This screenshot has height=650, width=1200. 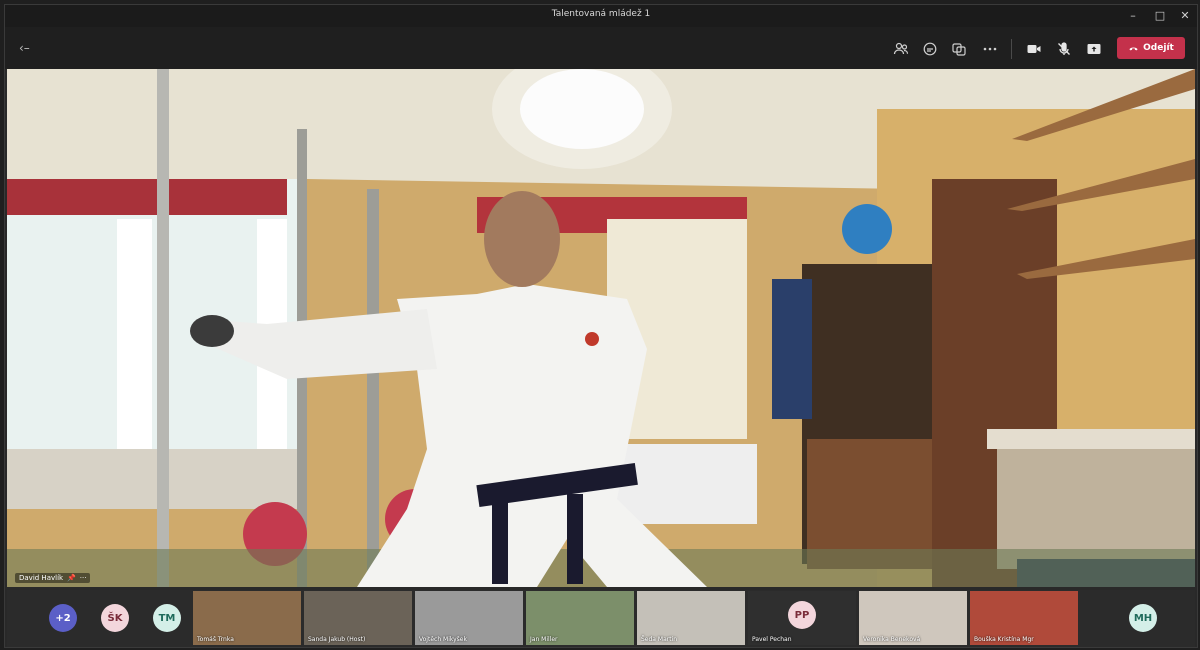 I want to click on participant-tile: Jan Miller, so click(x=580, y=618).